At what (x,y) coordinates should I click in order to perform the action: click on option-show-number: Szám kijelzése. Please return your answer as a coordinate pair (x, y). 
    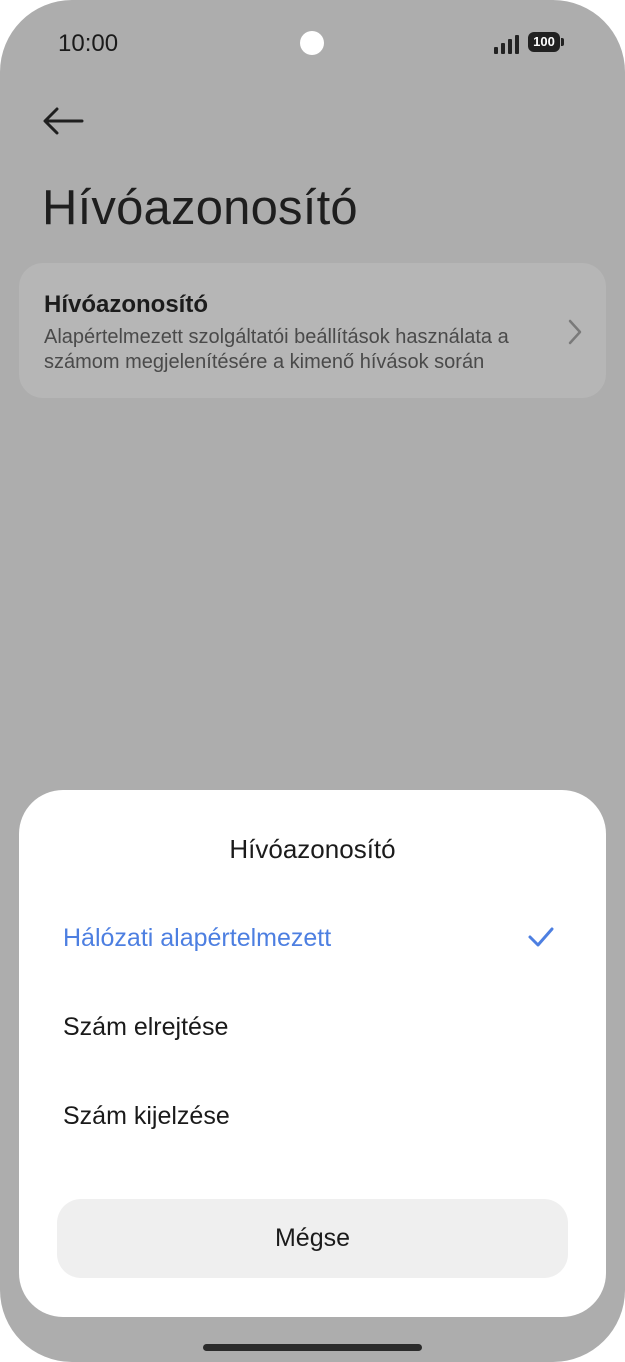
    Looking at the image, I should click on (313, 1116).